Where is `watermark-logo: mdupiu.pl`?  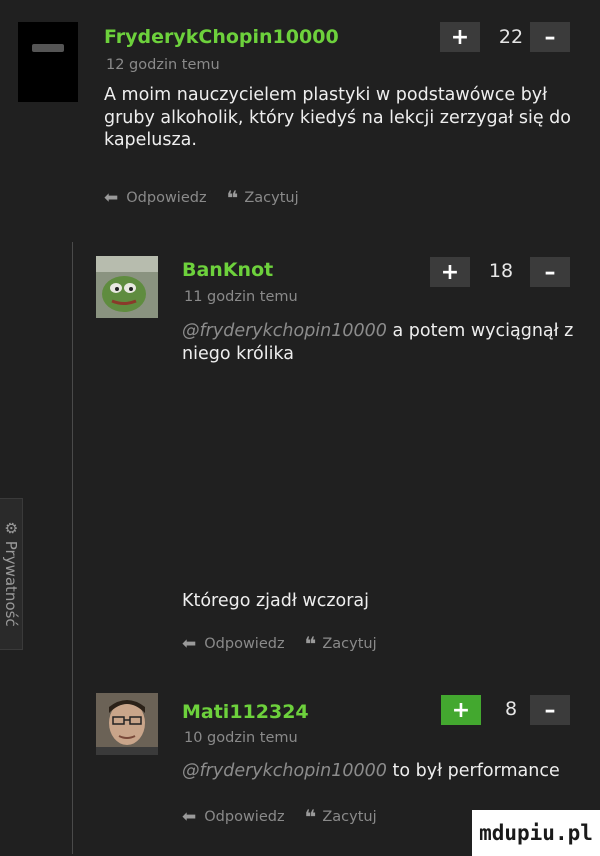 watermark-logo: mdupiu.pl is located at coordinates (536, 833).